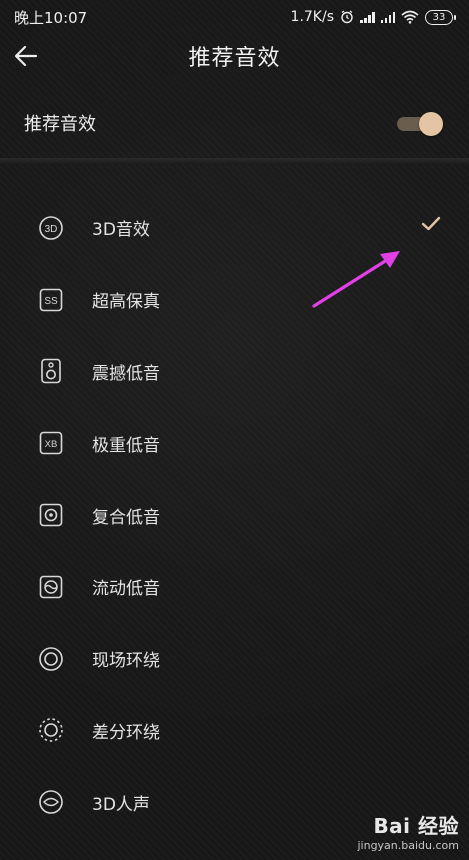  I want to click on annotation-arrow-icon, so click(356, 279).